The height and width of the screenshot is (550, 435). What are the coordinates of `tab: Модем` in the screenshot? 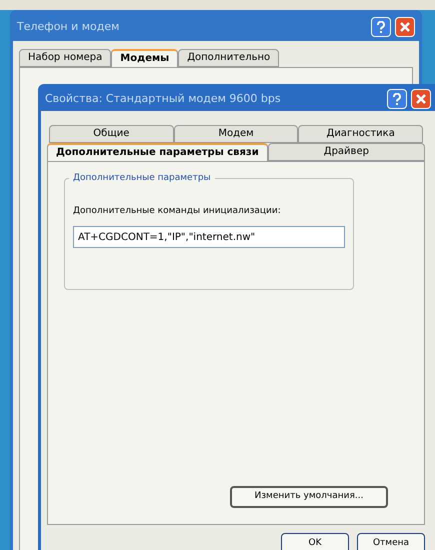 It's located at (236, 134).